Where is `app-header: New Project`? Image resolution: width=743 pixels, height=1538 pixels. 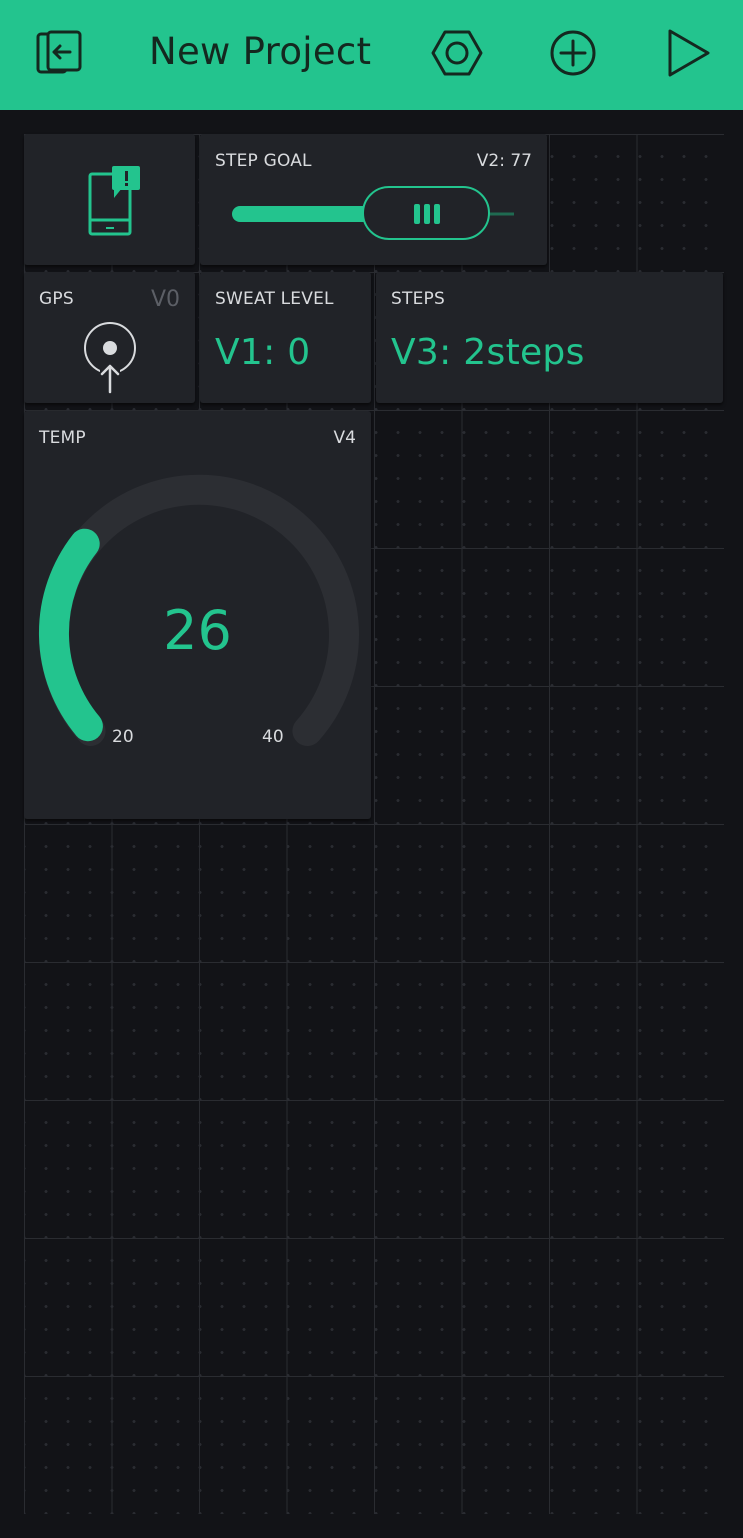 app-header: New Project is located at coordinates (371, 55).